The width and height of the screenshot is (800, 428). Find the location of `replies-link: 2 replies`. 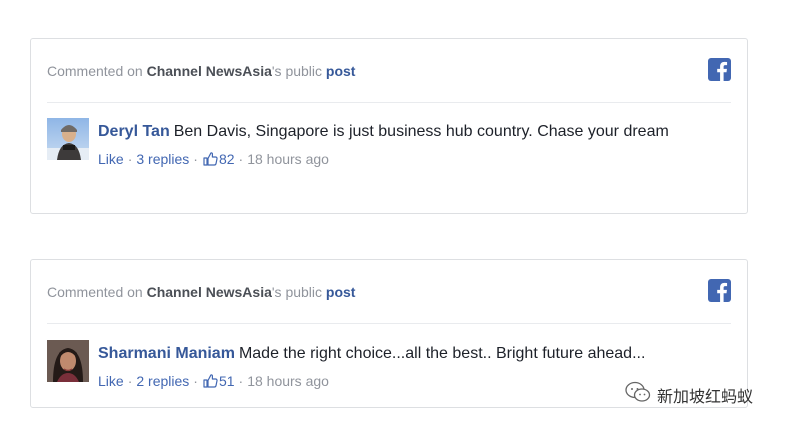

replies-link: 2 replies is located at coordinates (162, 381).